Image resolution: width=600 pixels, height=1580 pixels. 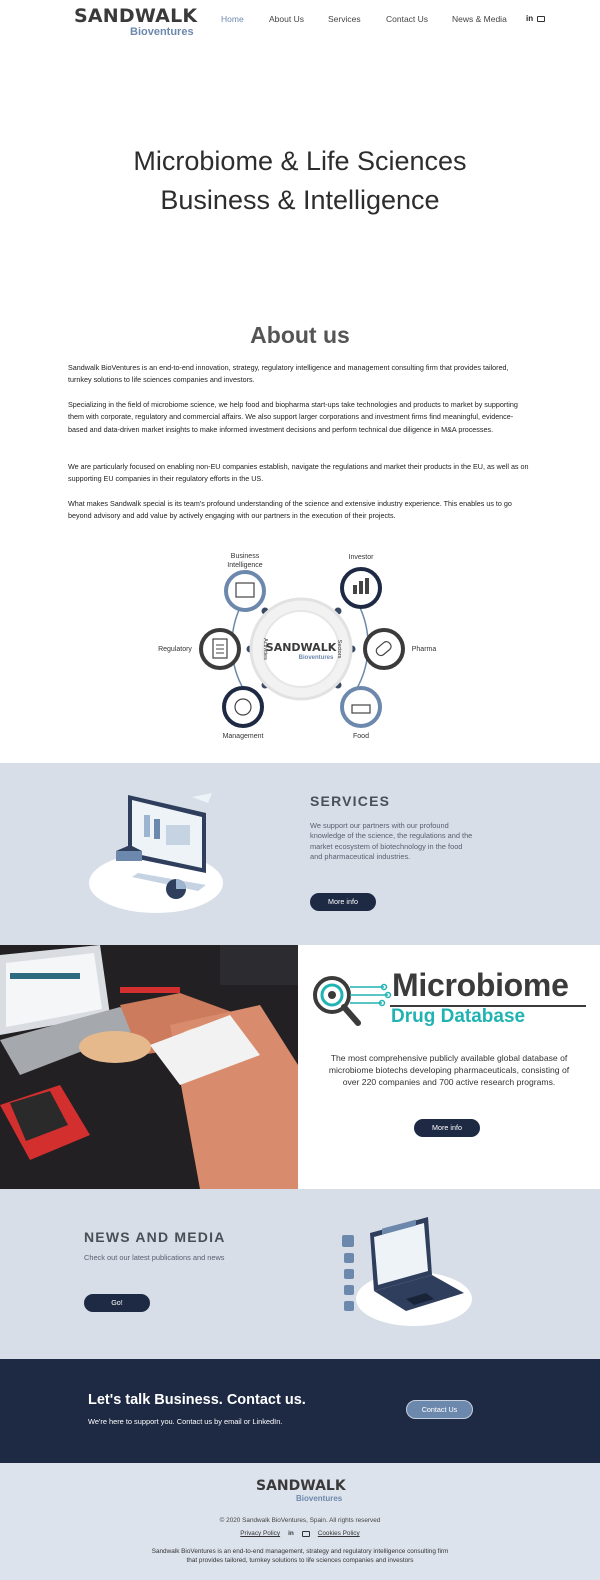 What do you see at coordinates (300, 1533) in the screenshot?
I see `footer-links: Privacy Policy in Cookies Policy` at bounding box center [300, 1533].